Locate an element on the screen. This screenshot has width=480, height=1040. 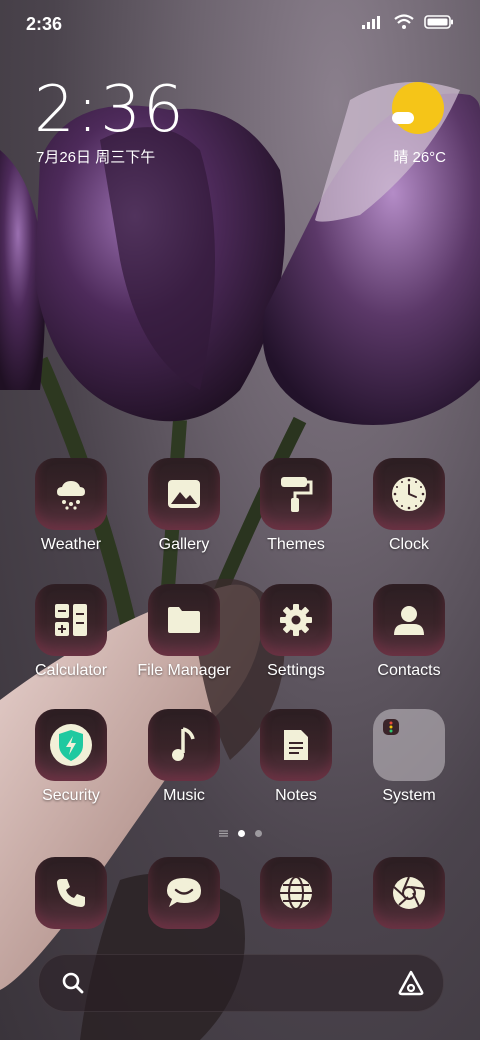
page-dot-active is located at coordinates (241, 833).